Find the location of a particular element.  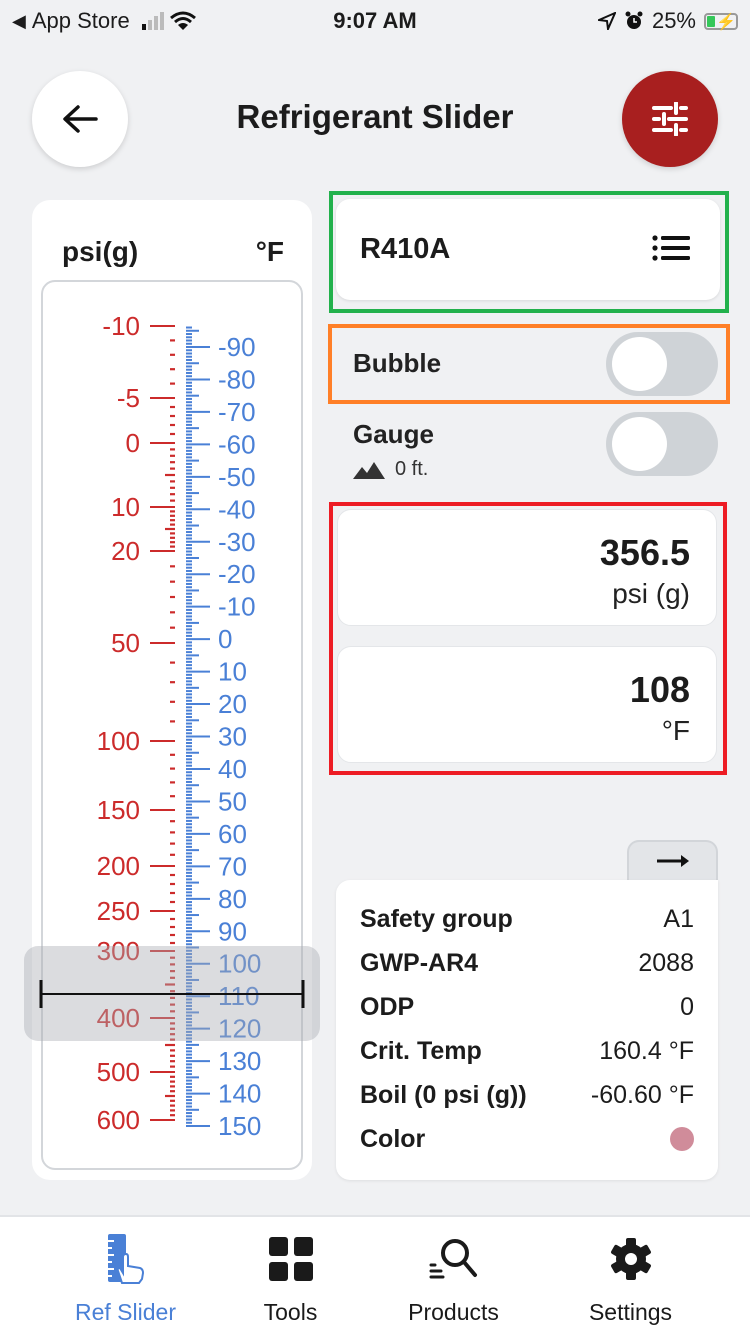

alarm-icon is located at coordinates (634, 20).